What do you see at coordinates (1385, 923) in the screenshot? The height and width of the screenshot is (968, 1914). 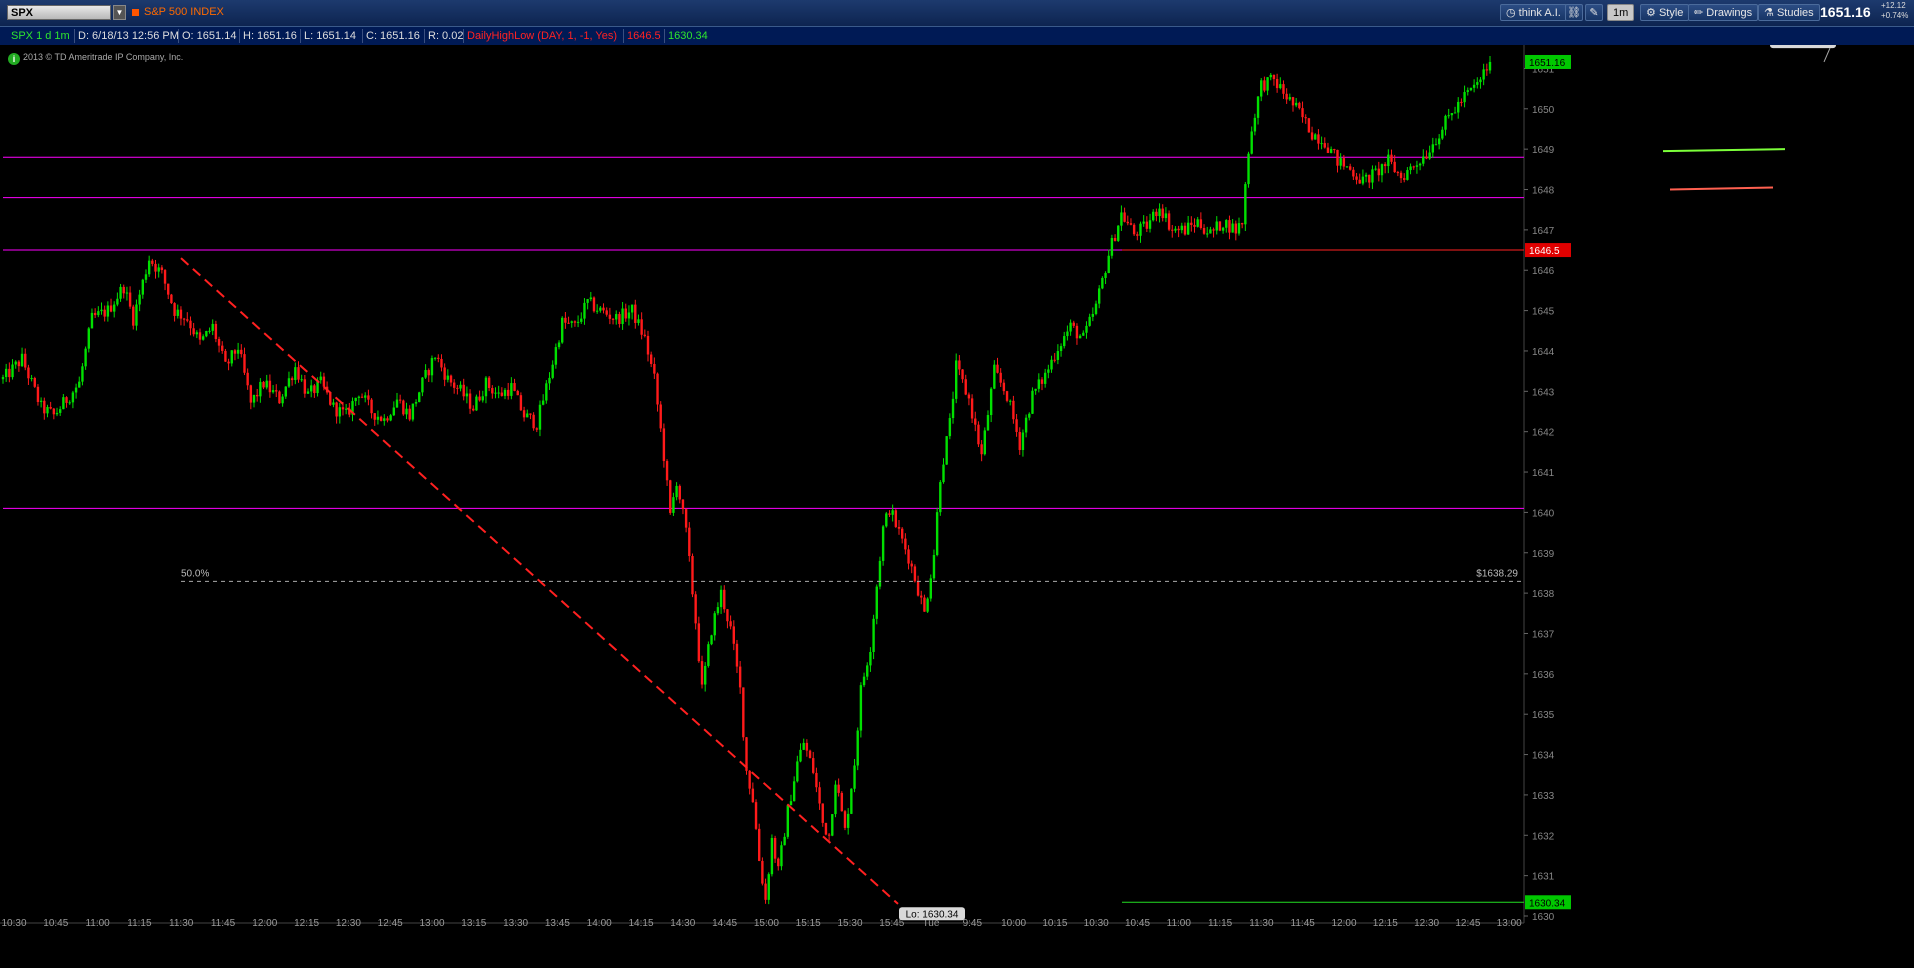 I see `x-tick-label: 12:15` at bounding box center [1385, 923].